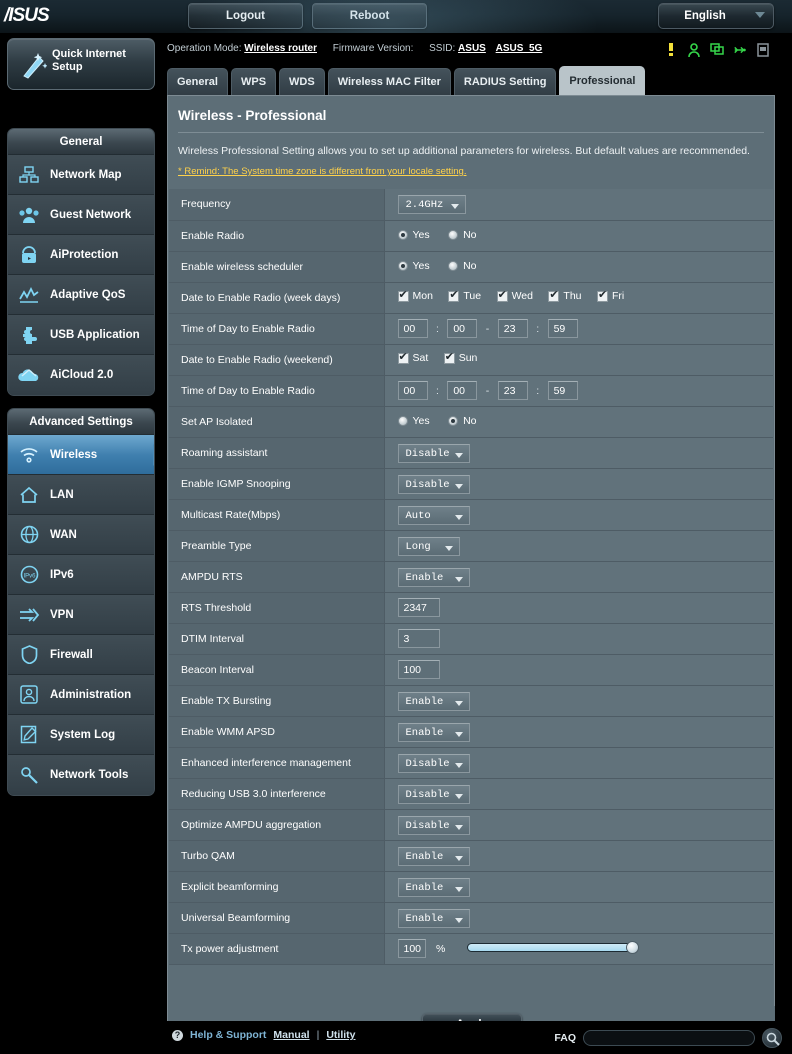 The height and width of the screenshot is (1054, 792). I want to click on scheduler-yes-option: Yes, so click(413, 266).